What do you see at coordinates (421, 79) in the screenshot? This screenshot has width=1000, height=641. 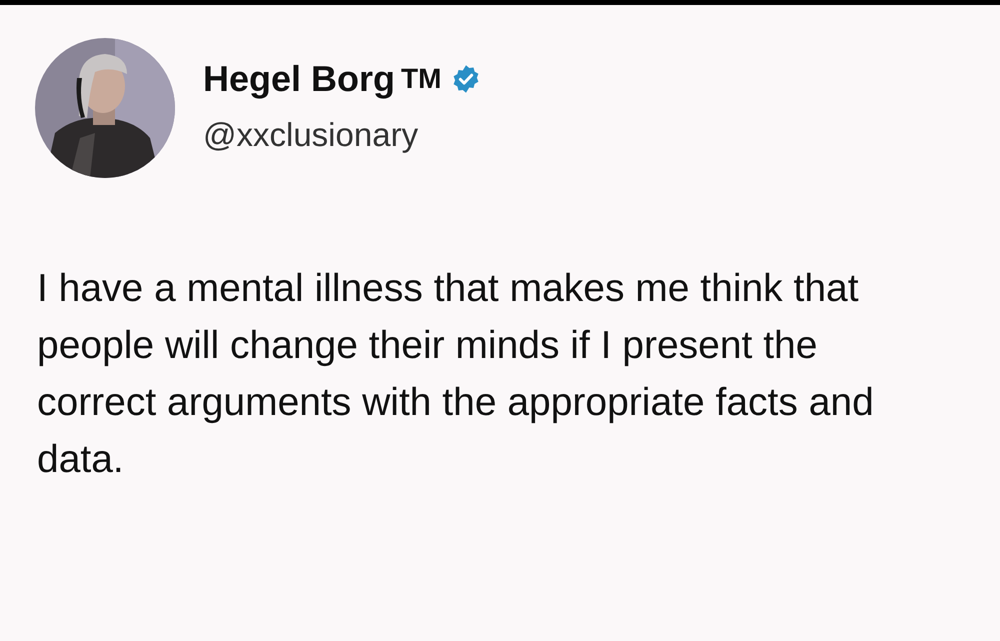 I see `trademark-mark: TM` at bounding box center [421, 79].